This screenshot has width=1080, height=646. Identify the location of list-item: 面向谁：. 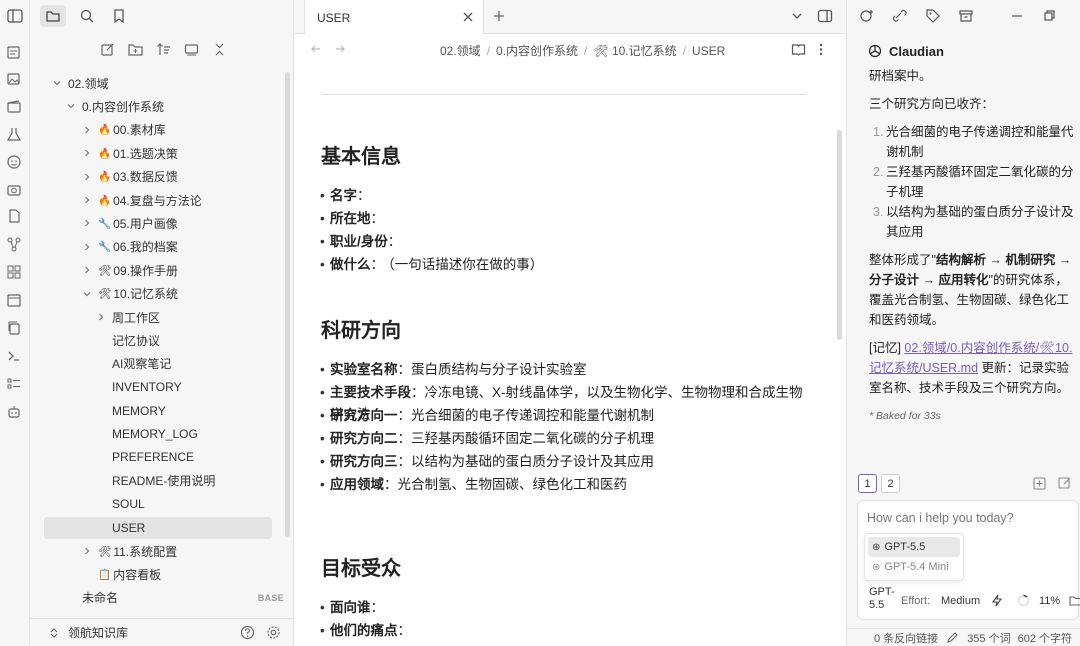
(565, 608).